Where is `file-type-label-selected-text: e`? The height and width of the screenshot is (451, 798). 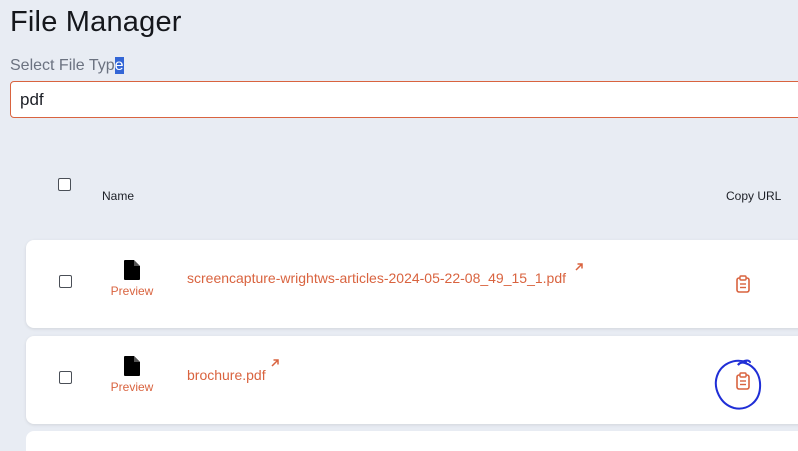
file-type-label-selected-text: e is located at coordinates (119, 65).